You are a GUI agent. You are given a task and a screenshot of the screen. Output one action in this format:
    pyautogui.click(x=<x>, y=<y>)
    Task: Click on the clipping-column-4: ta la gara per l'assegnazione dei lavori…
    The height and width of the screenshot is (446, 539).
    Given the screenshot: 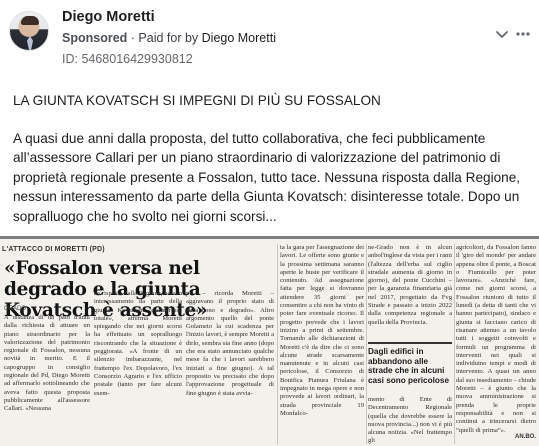 What is the action you would take?
    pyautogui.click(x=322, y=330)
    